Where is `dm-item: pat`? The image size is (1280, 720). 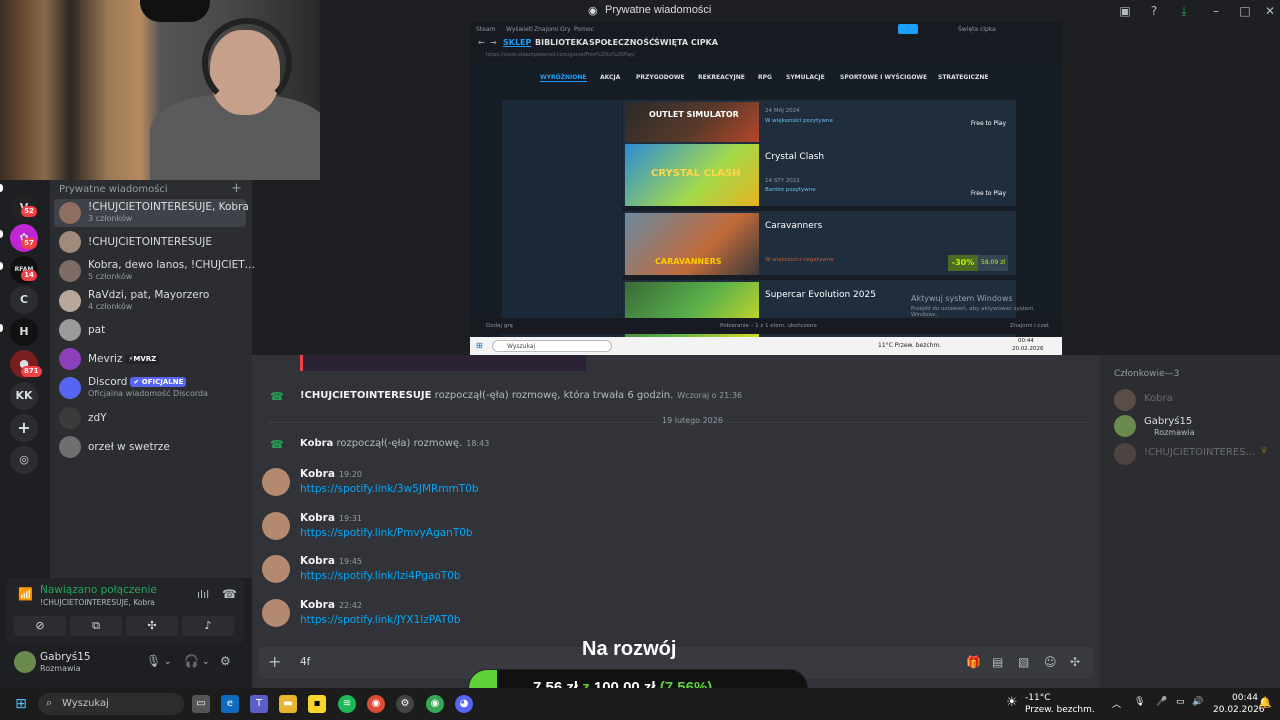
dm-item: pat is located at coordinates (150, 330).